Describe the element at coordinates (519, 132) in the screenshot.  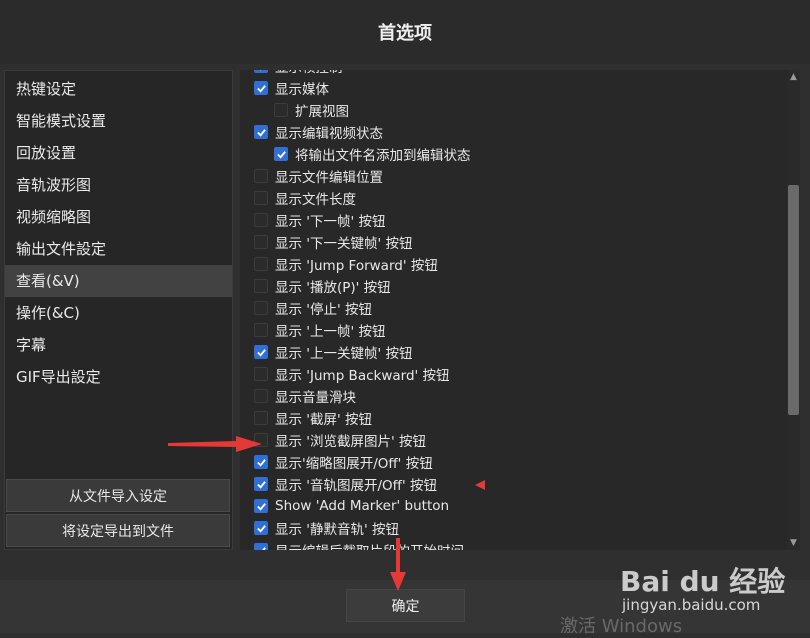
I see `option-row: 显示编辑视频状态` at that location.